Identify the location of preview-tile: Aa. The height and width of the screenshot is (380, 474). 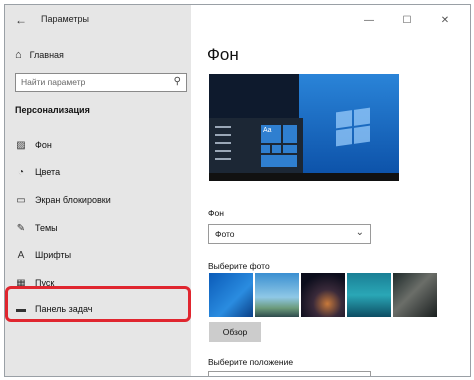
(271, 134).